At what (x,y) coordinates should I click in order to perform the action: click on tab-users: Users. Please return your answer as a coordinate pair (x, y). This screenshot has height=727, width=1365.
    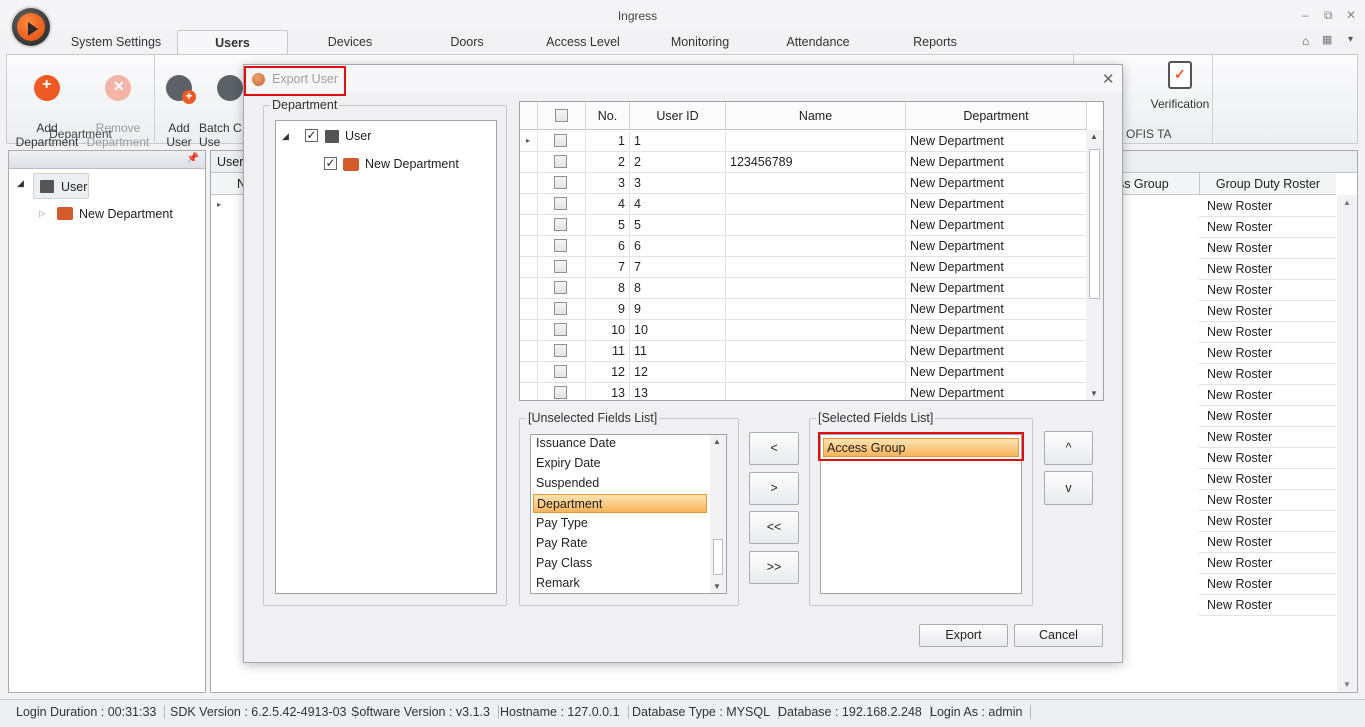
    Looking at the image, I should click on (232, 42).